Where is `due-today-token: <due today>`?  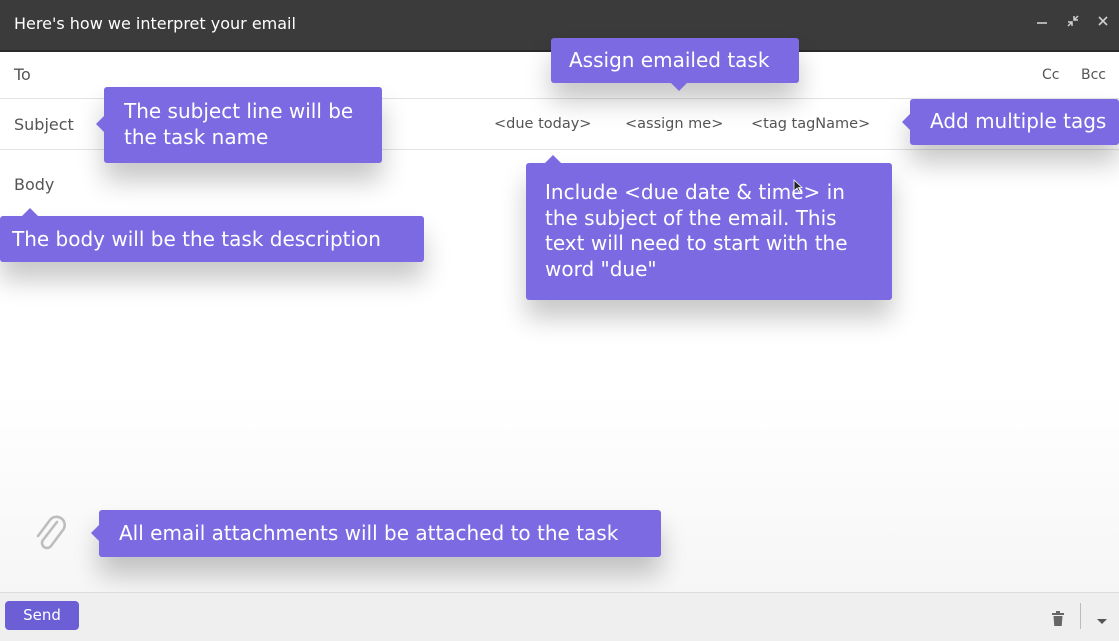
due-today-token: <due today> is located at coordinates (543, 124).